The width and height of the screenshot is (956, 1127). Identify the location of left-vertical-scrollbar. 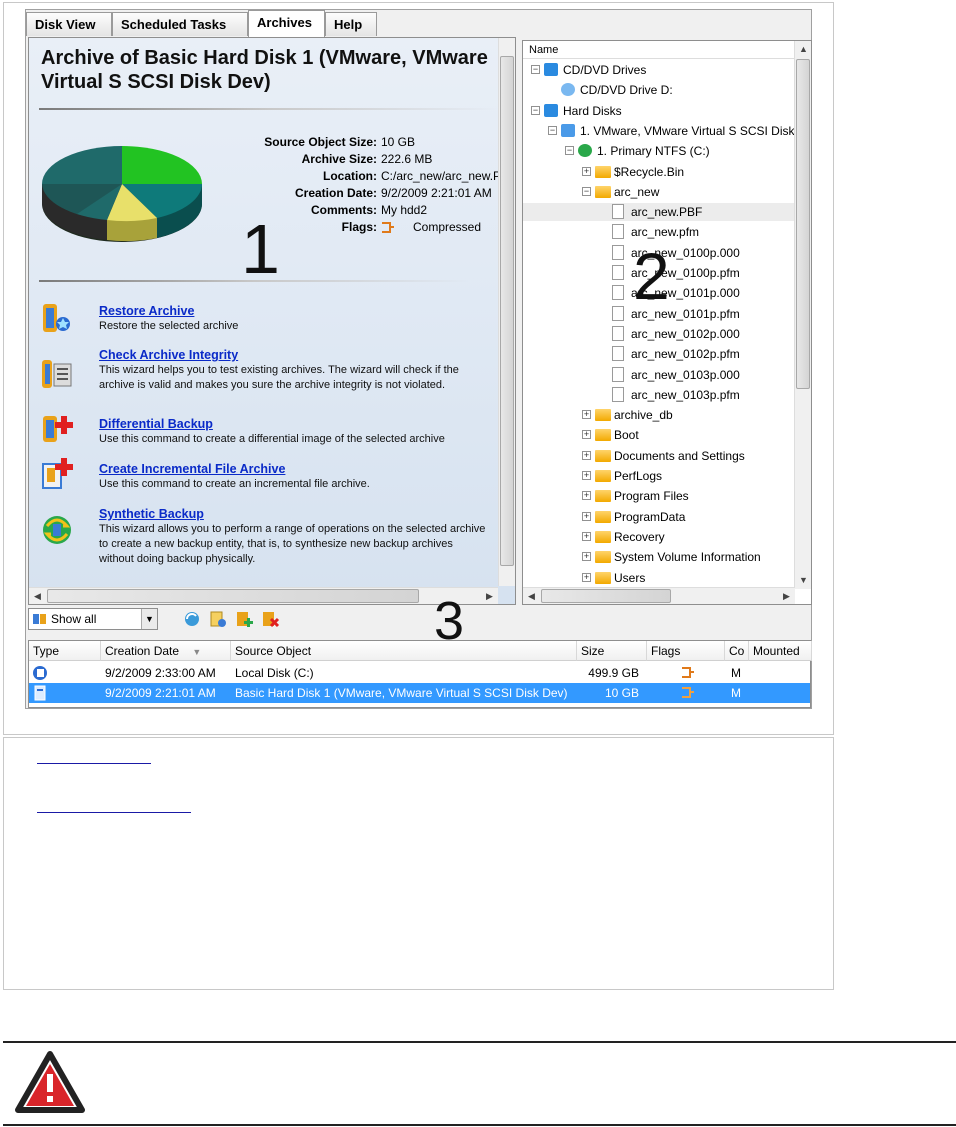
(506, 312).